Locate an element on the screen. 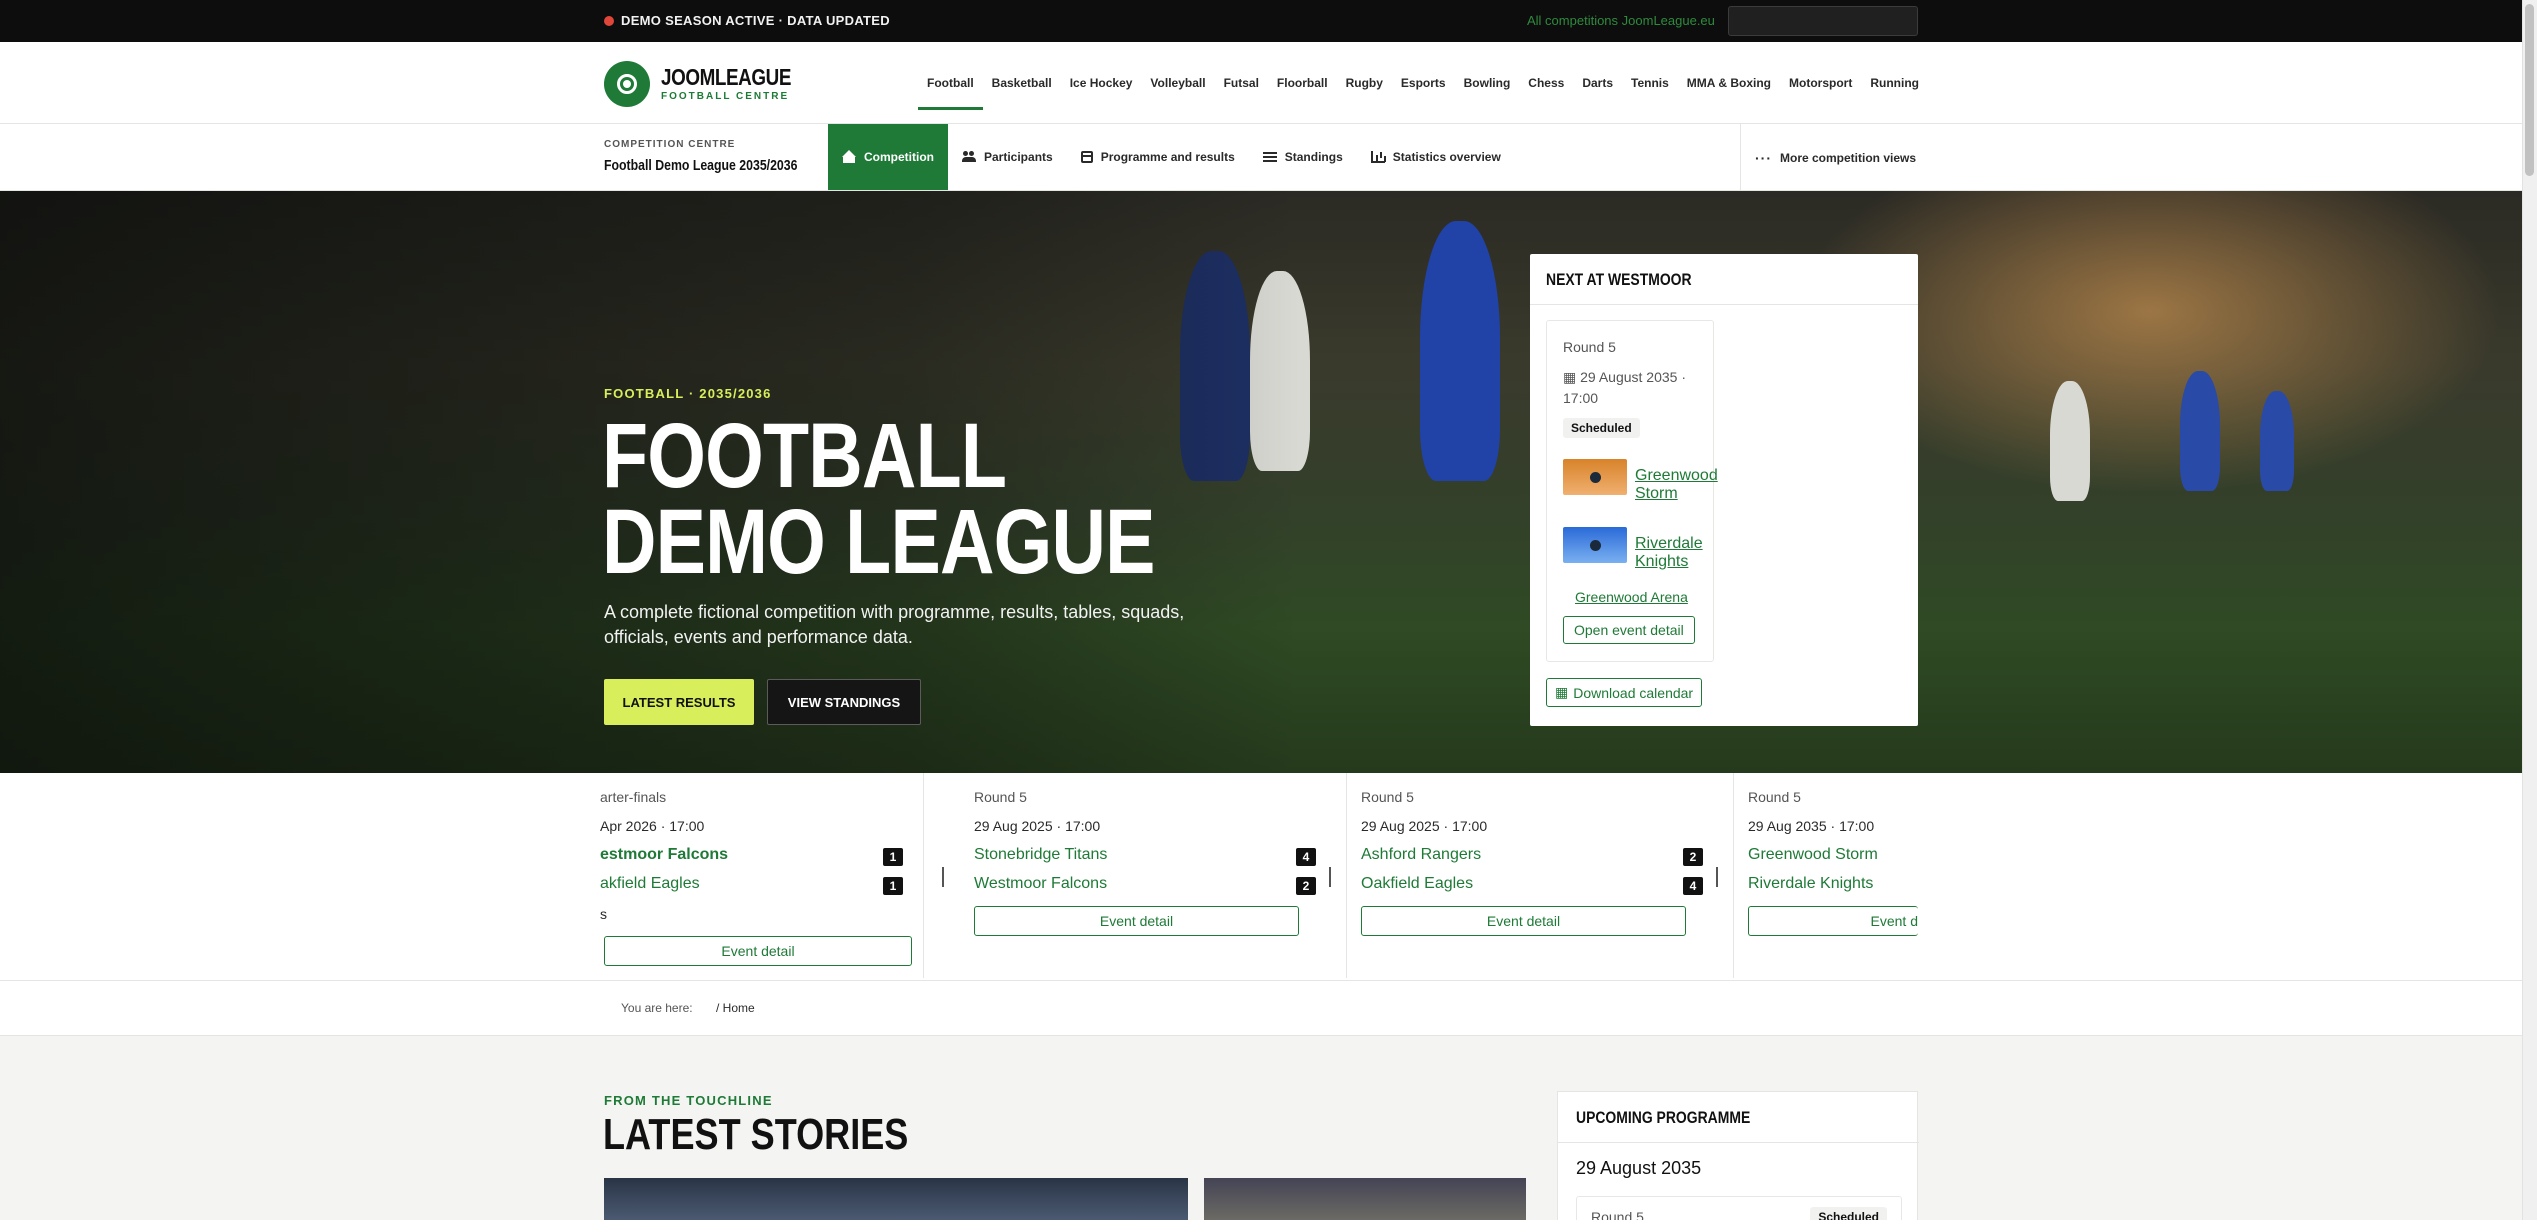 The height and width of the screenshot is (1220, 2537). away-team: akfield Eagles is located at coordinates (650, 884).